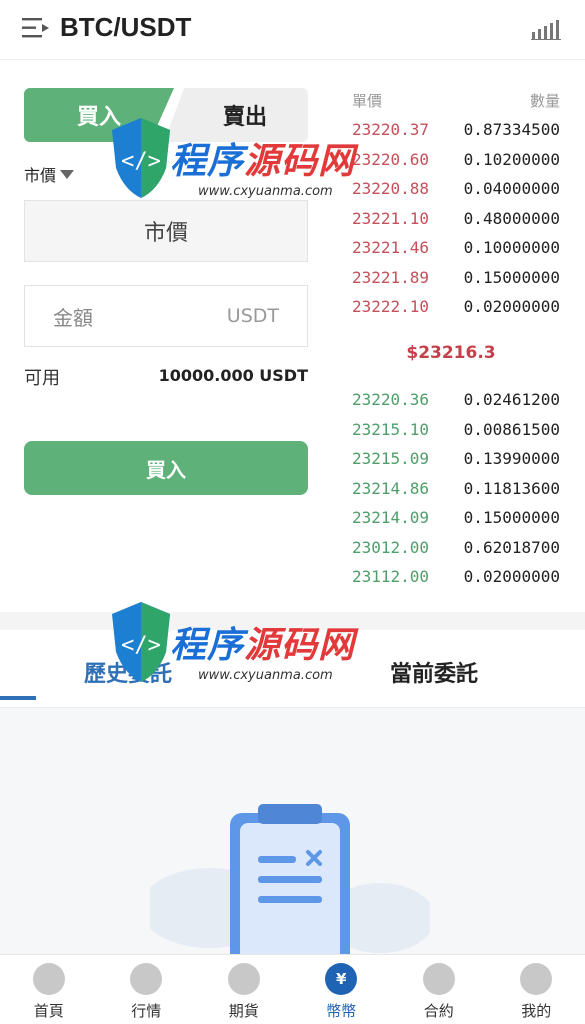 Image resolution: width=585 pixels, height=1024 pixels. What do you see at coordinates (456, 159) in the screenshot?
I see `ask-row: 23220.60 0.10200000` at bounding box center [456, 159].